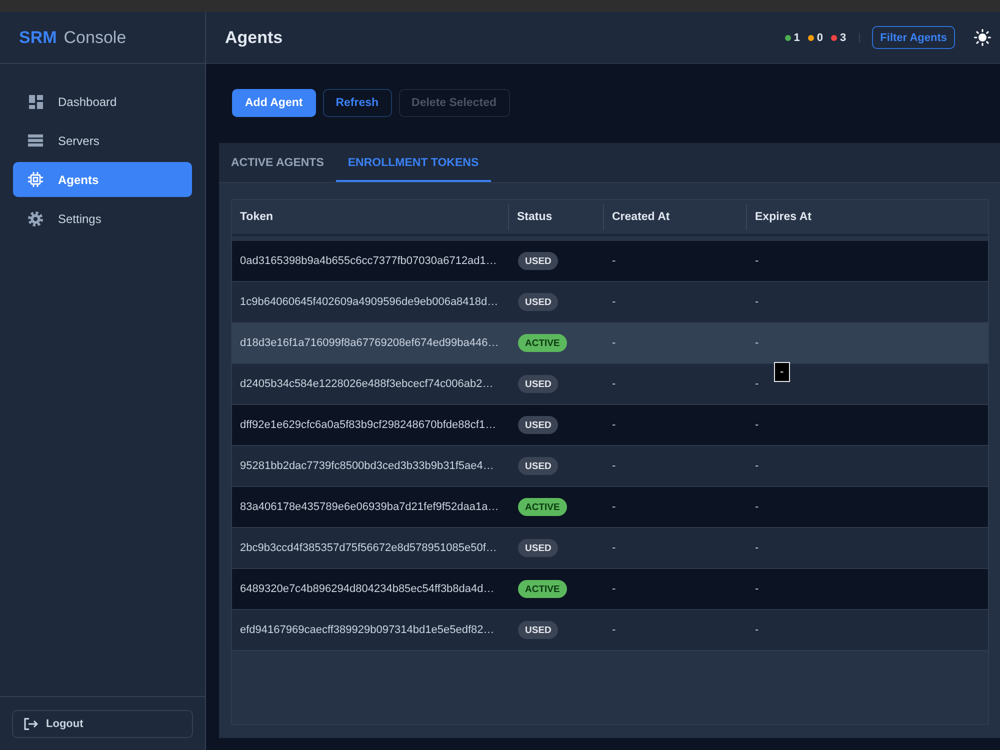 The width and height of the screenshot is (1000, 750). I want to click on filter-button: Filter Agents, so click(913, 37).